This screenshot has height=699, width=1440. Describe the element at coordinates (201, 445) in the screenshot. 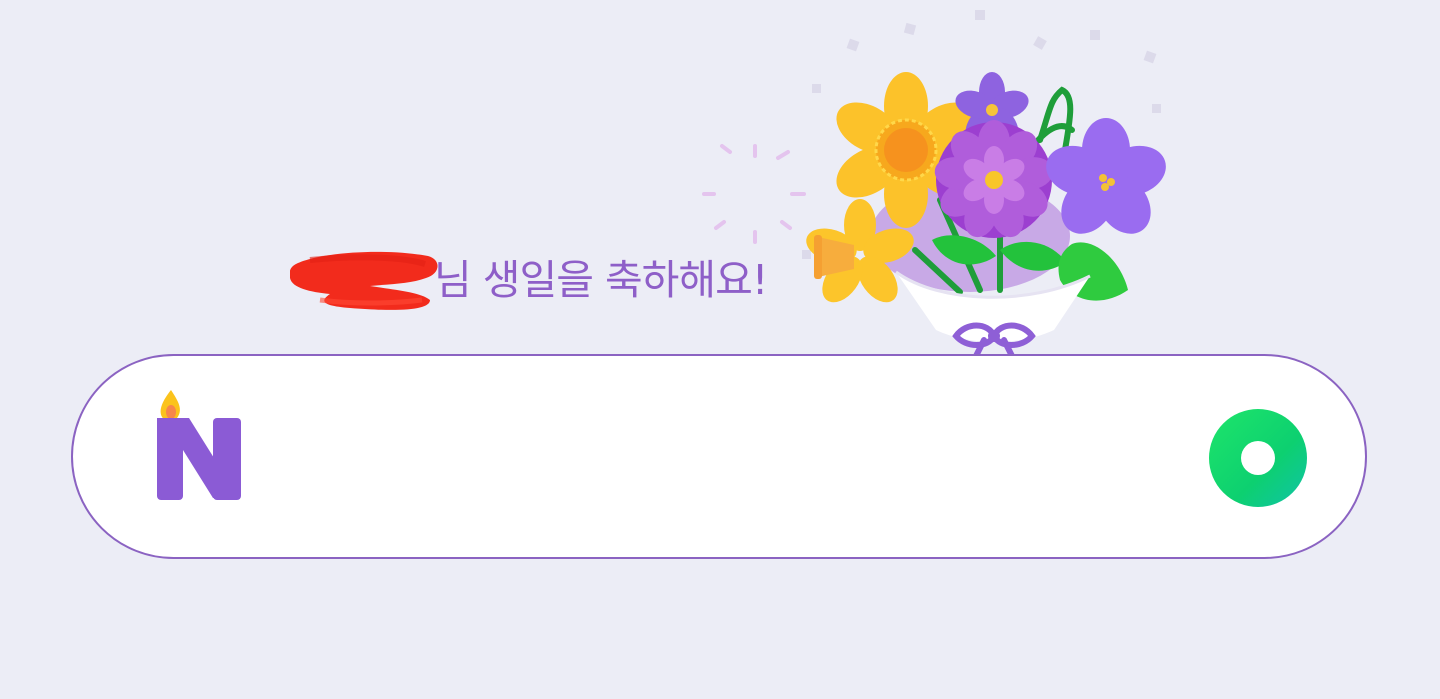

I see `birthday-candle-n-icon` at that location.